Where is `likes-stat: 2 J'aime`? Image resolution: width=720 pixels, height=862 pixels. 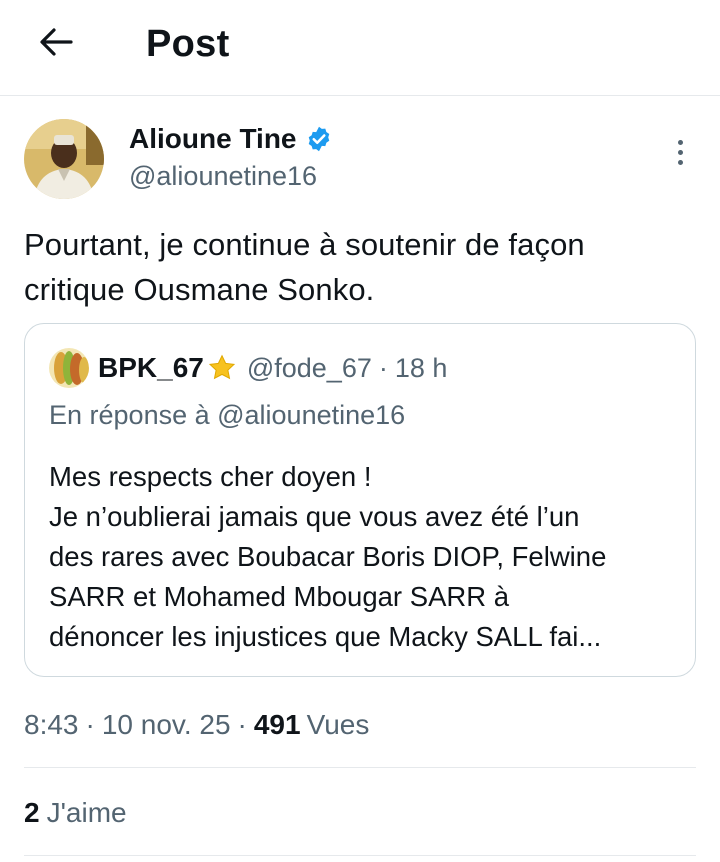
likes-stat: 2 J'aime is located at coordinates (75, 813).